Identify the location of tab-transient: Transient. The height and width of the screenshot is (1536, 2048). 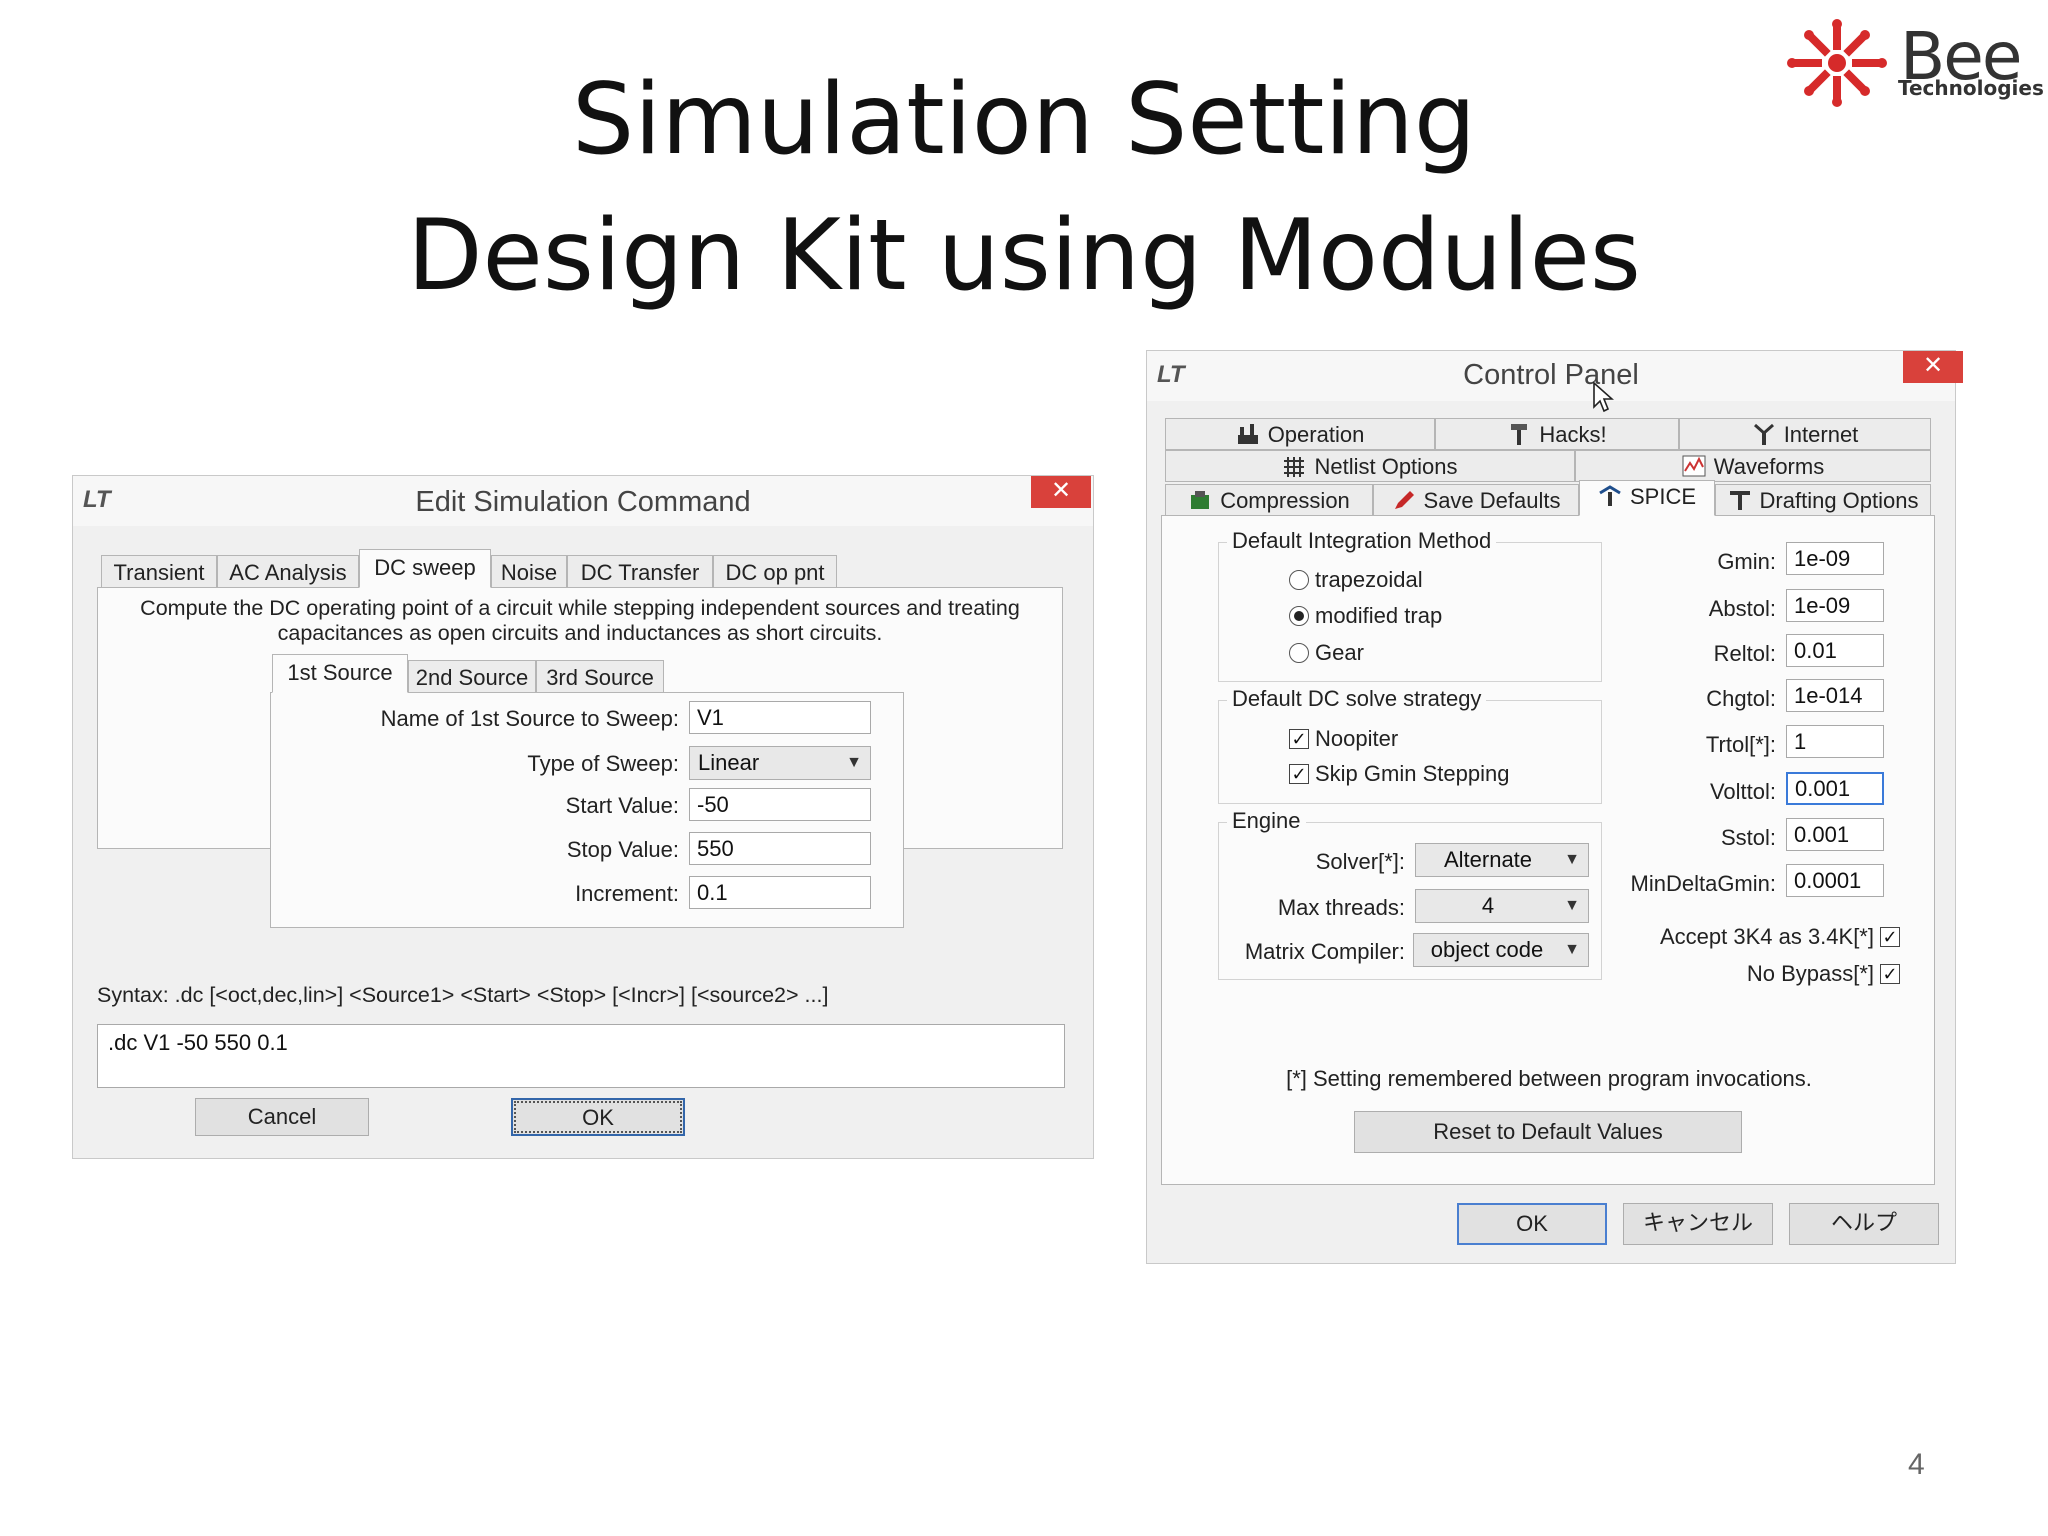
(159, 571).